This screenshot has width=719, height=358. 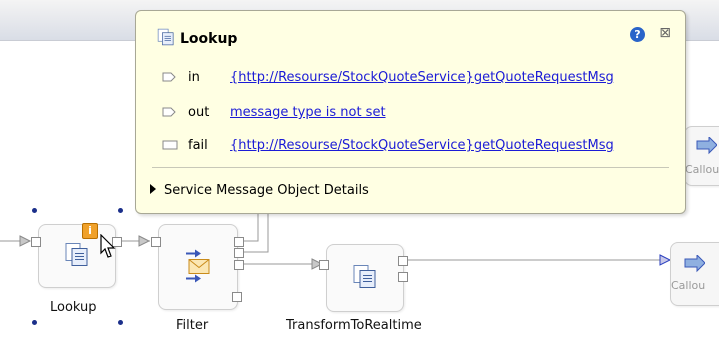 I want to click on help-icon: ?, so click(x=637, y=34).